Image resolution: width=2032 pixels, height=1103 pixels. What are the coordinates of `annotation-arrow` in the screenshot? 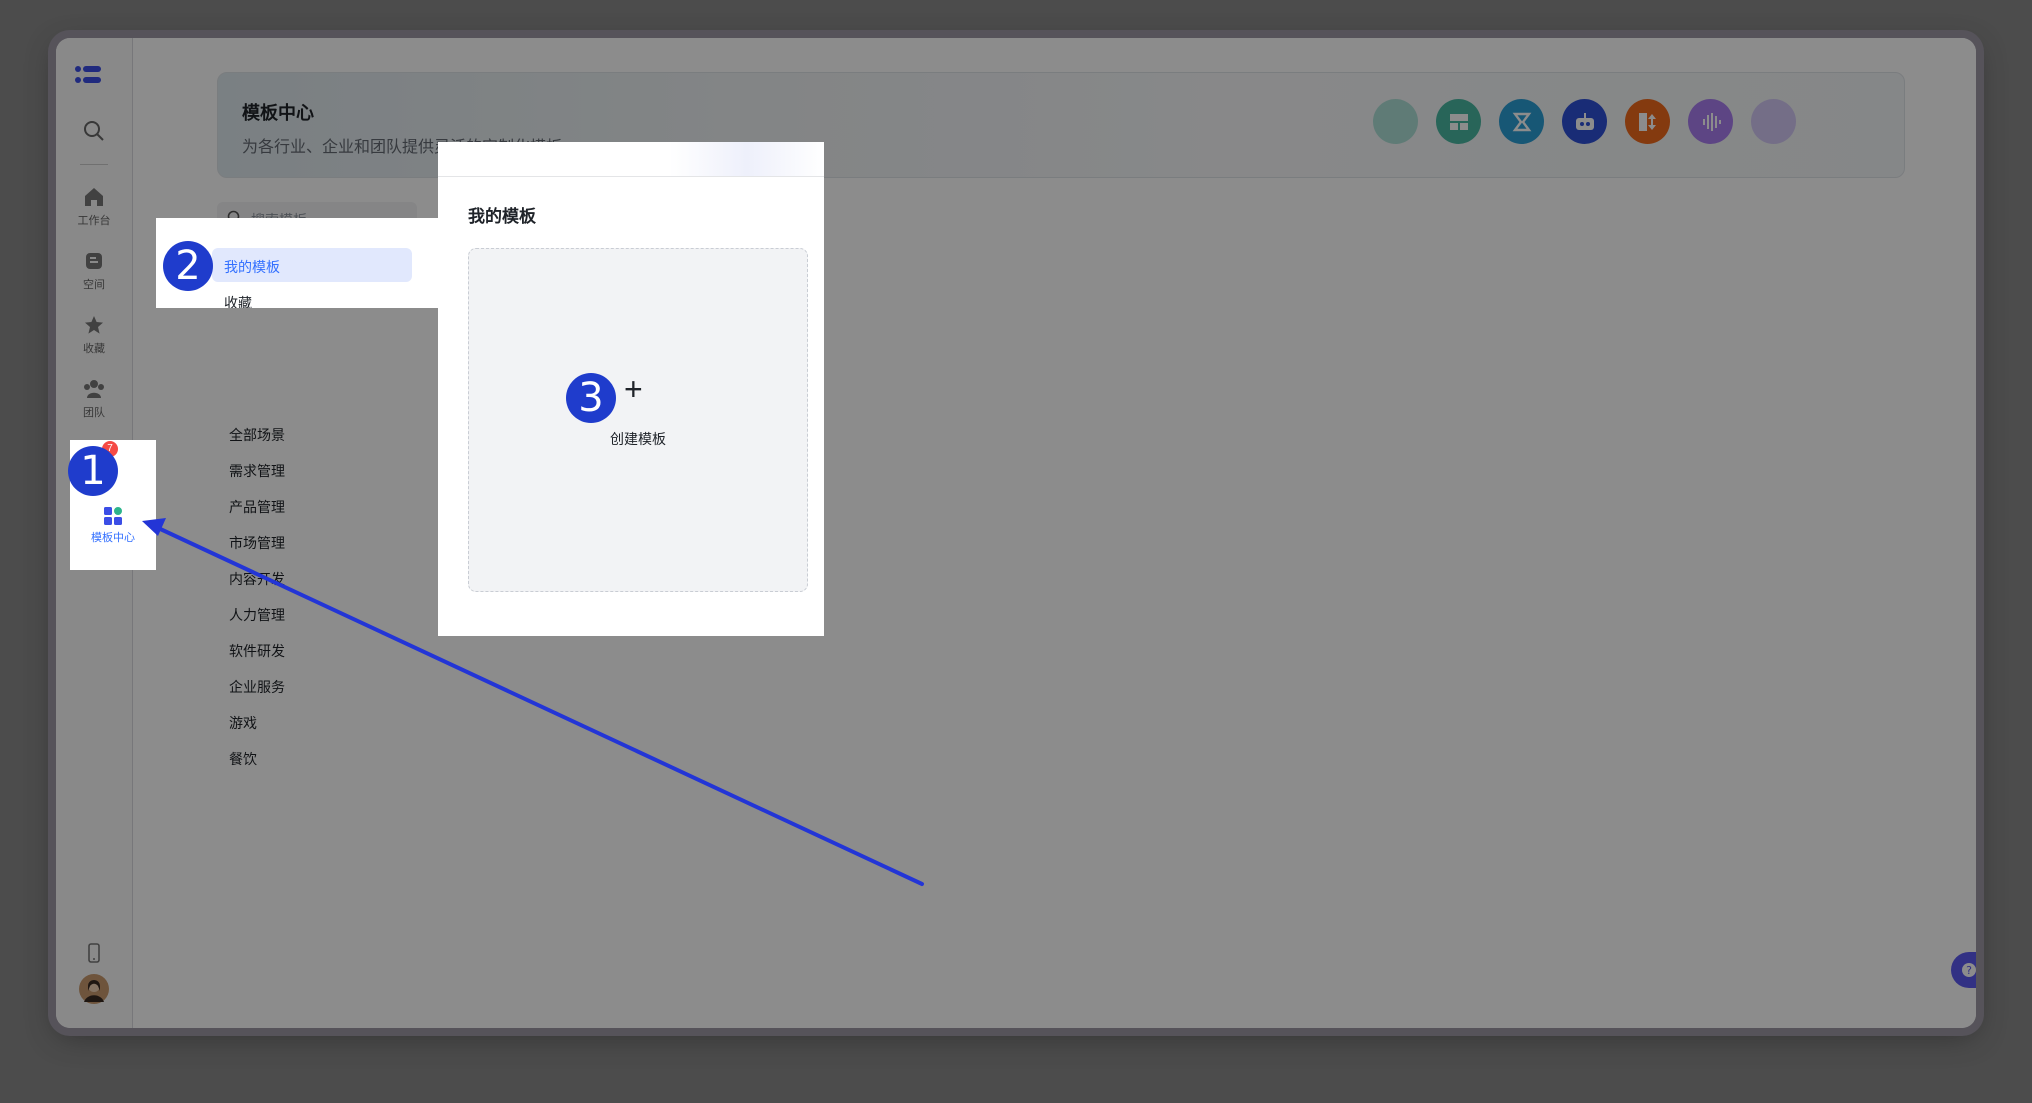 It's located at (533, 702).